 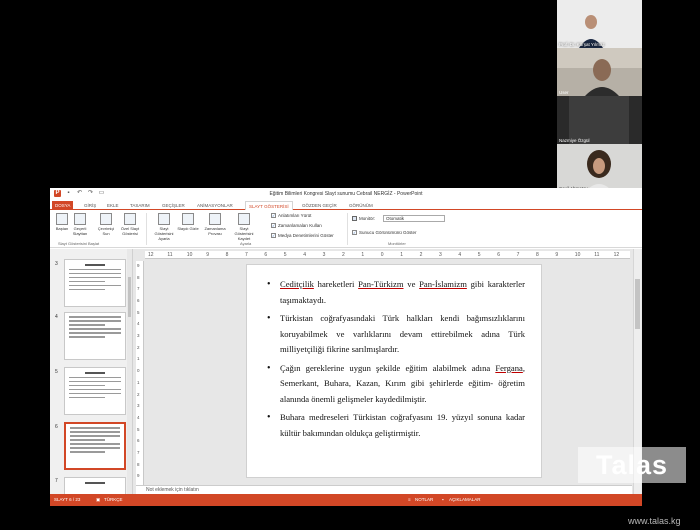 I want to click on participant-video-3: Nazmiye Özgül, so click(x=599, y=120).